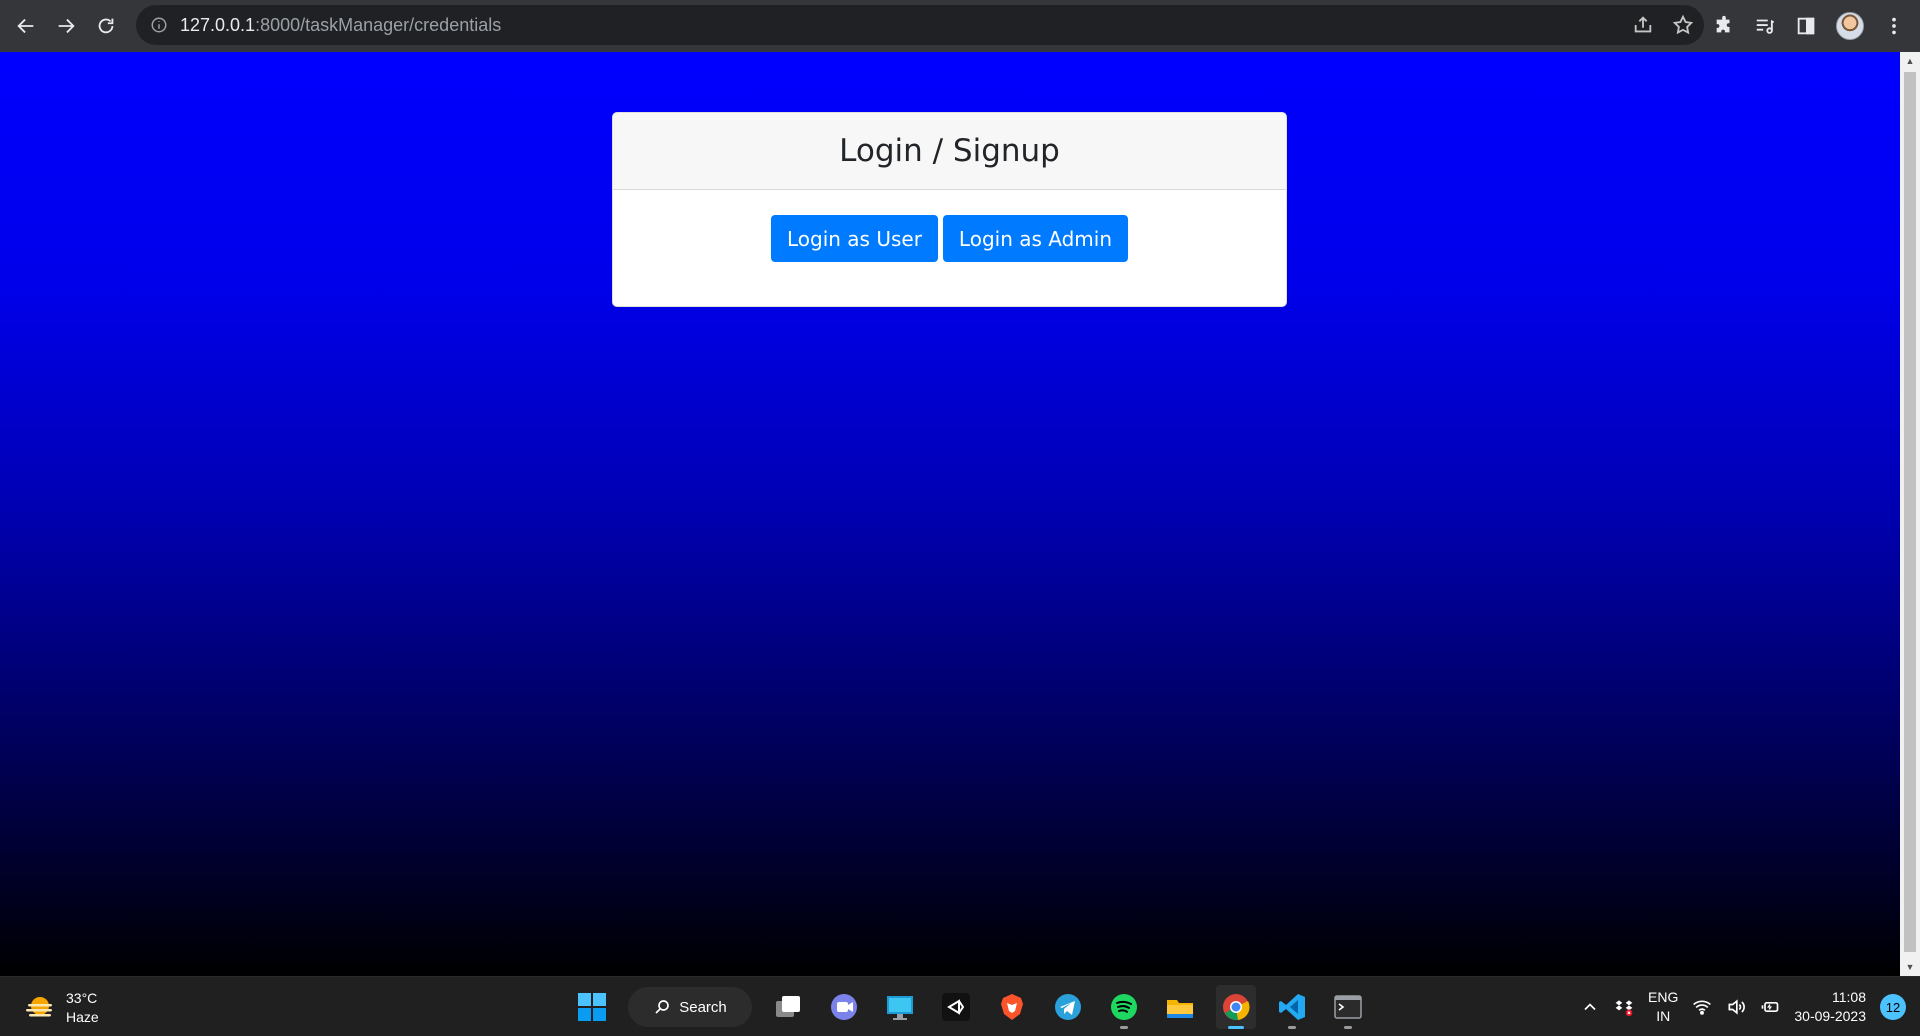 Image resolution: width=1920 pixels, height=1036 pixels. I want to click on login-as-admin-button: Login as Admin, so click(1035, 238).